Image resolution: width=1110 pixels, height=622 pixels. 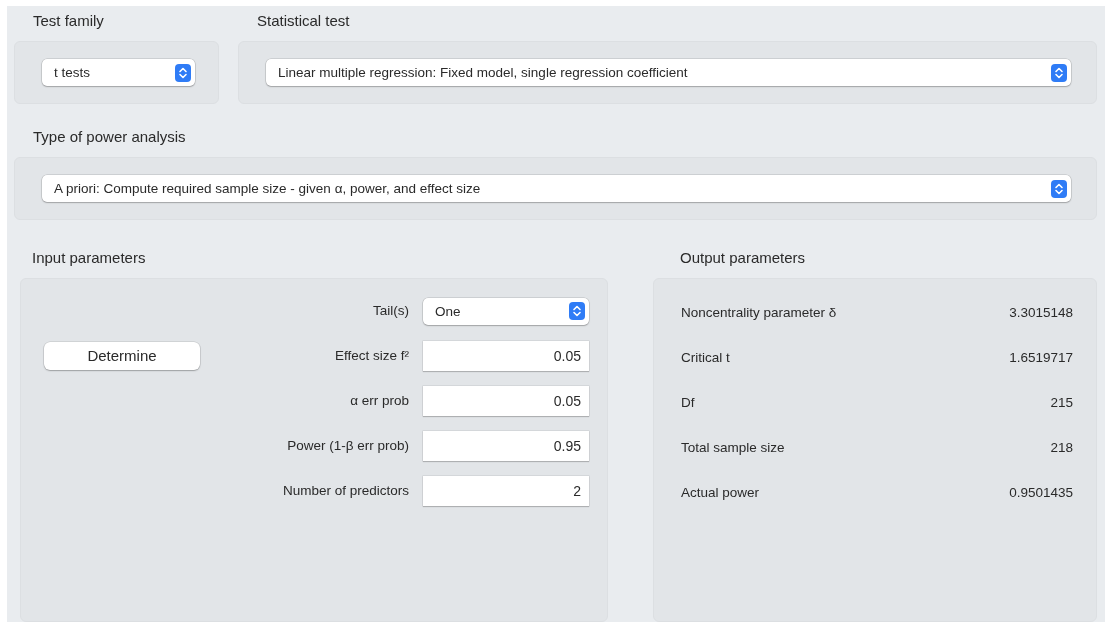 What do you see at coordinates (68, 21) in the screenshot?
I see `group-label: Test family` at bounding box center [68, 21].